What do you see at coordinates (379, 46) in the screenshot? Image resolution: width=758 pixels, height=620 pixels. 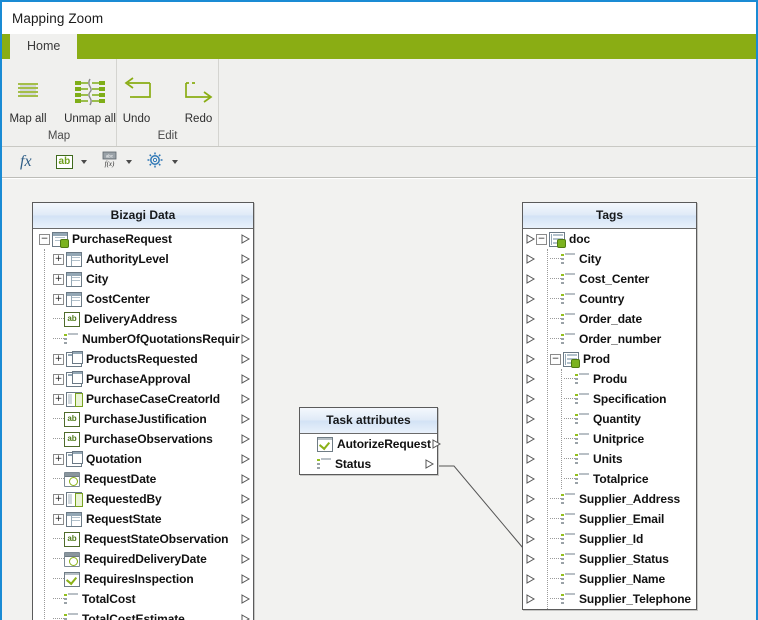 I see `ribbon-tab-strip: Home` at bounding box center [379, 46].